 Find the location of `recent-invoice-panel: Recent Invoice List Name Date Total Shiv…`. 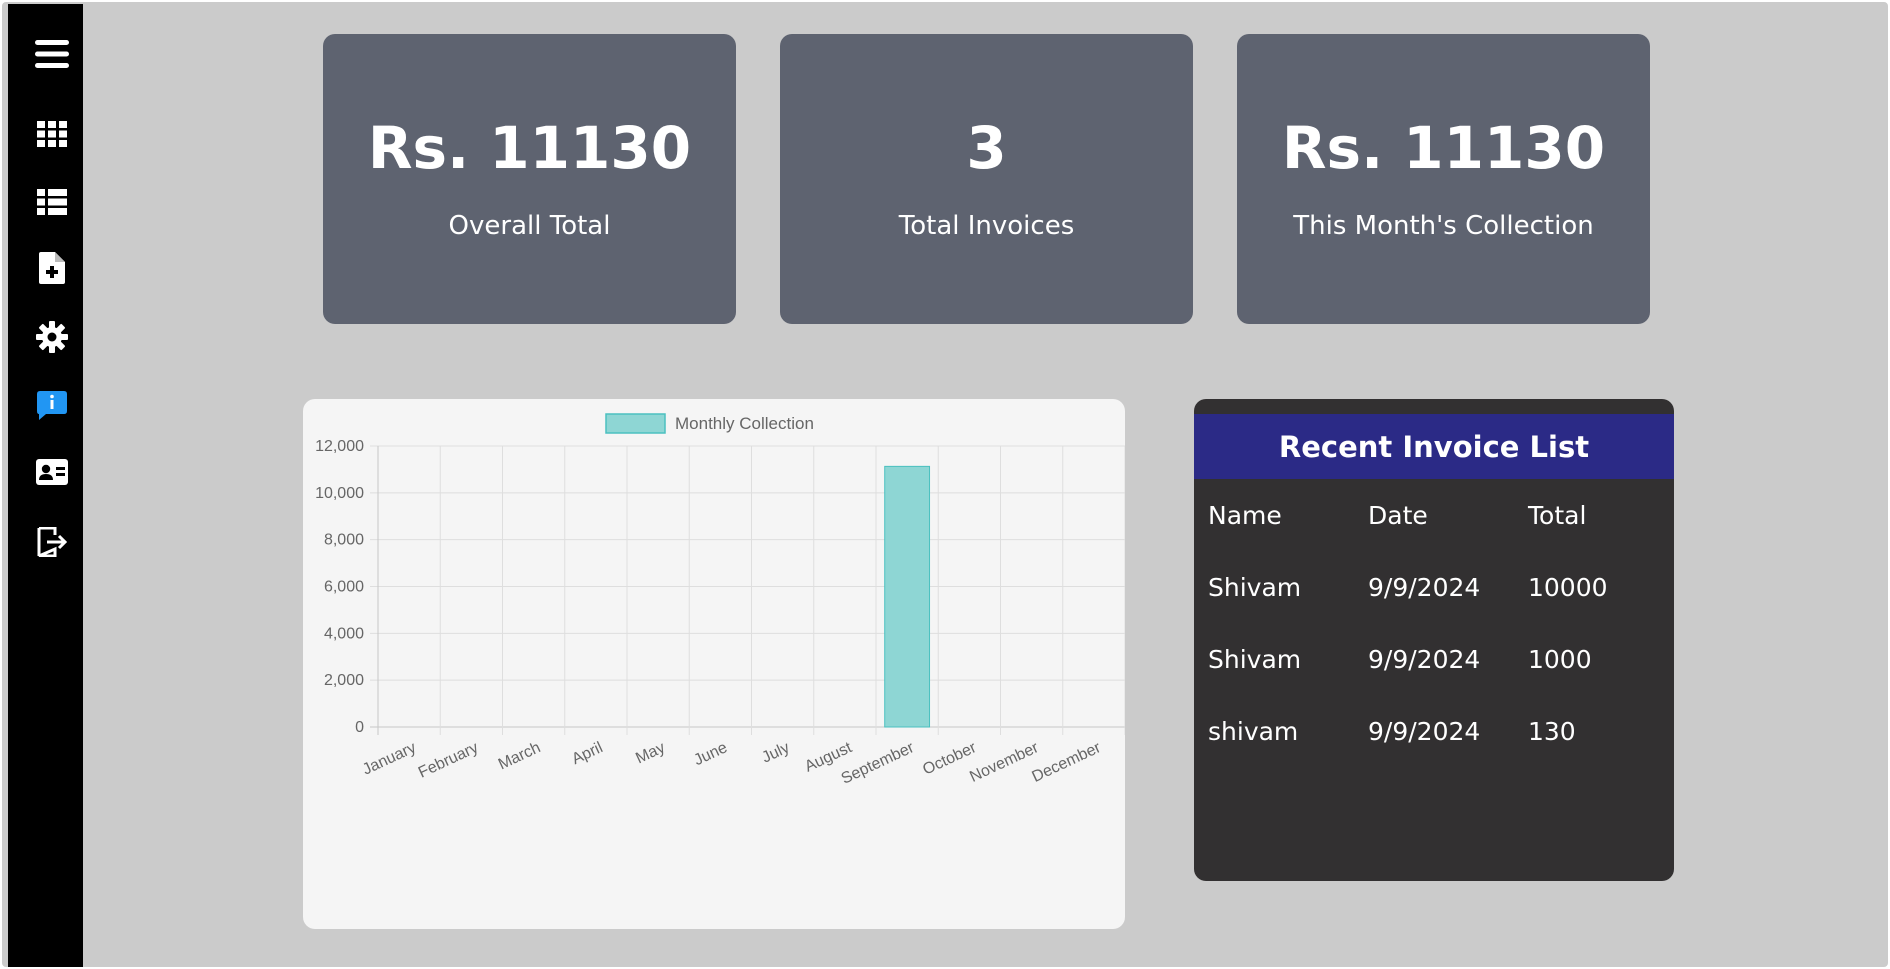

recent-invoice-panel: Recent Invoice List Name Date Total Shiv… is located at coordinates (1434, 640).